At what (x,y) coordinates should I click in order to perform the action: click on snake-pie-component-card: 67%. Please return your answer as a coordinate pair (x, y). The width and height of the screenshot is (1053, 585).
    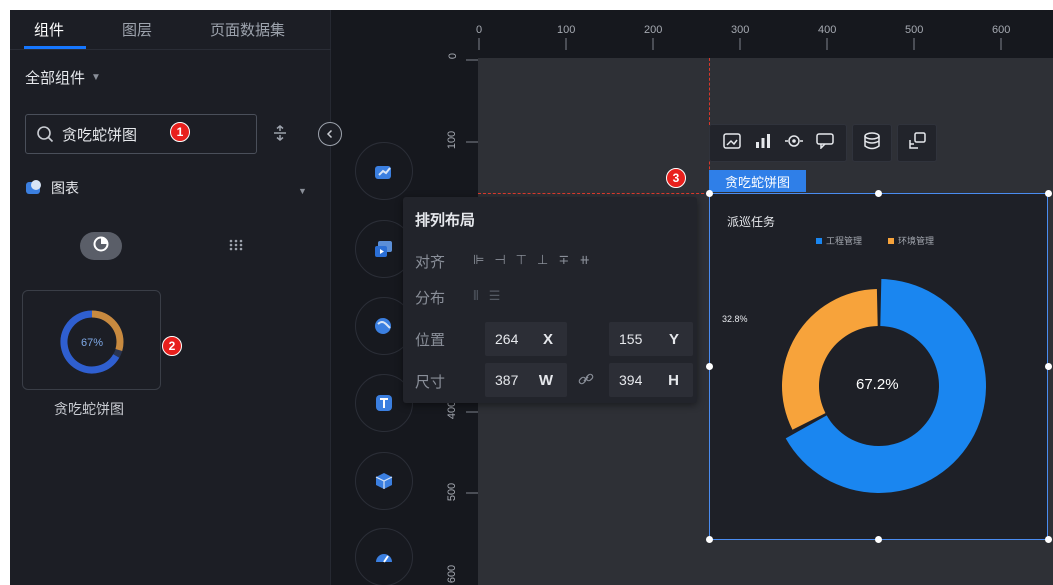
    Looking at the image, I should click on (91, 340).